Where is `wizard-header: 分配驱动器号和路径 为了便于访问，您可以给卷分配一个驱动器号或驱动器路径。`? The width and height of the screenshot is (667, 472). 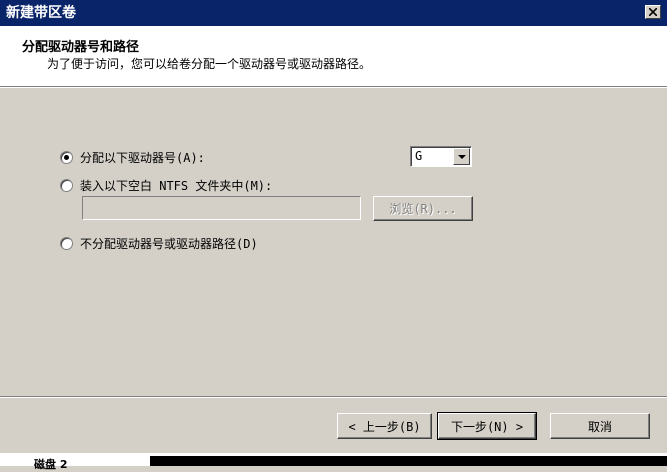
wizard-header: 分配驱动器号和路径 为了便于访问，您可以给卷分配一个驱动器号或驱动器路径。 is located at coordinates (333, 56).